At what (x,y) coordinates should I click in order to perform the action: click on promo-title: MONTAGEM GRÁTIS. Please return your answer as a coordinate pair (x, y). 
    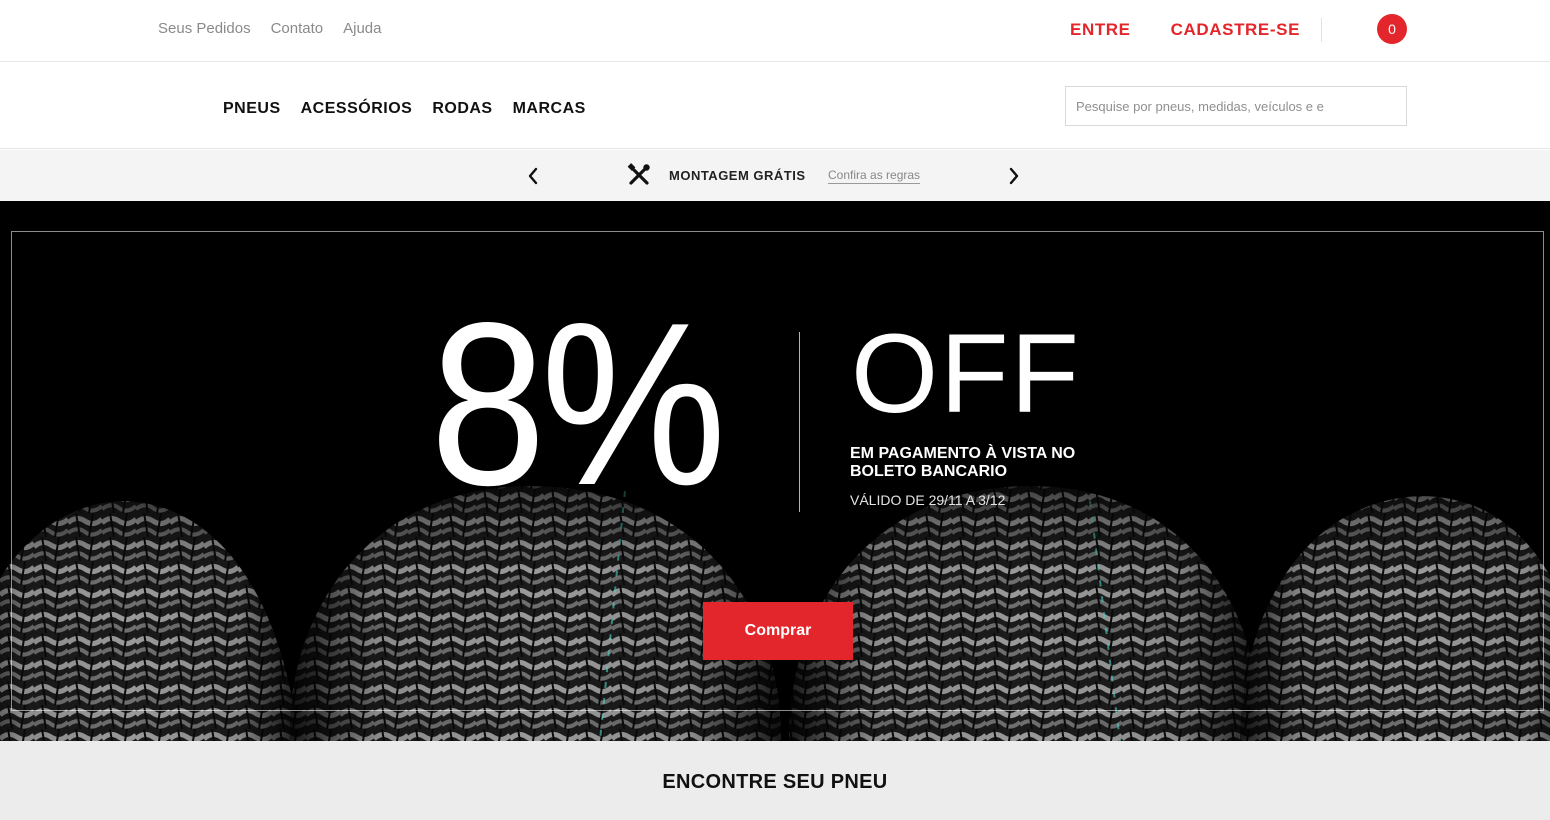
    Looking at the image, I should click on (737, 175).